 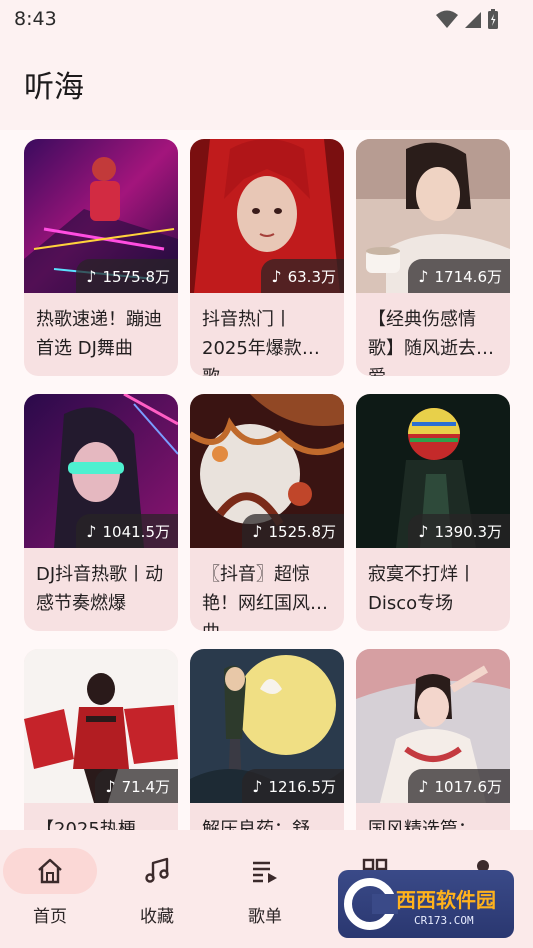 I want to click on playlist-cover: ♪ 1017.6万, so click(x=433, y=726).